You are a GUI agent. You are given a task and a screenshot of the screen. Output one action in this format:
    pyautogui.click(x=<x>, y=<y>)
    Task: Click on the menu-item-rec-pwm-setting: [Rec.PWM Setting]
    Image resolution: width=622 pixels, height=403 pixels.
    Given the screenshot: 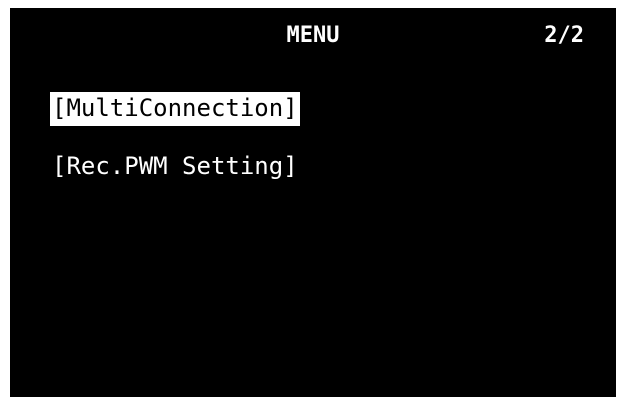 What is the action you would take?
    pyautogui.click(x=175, y=167)
    